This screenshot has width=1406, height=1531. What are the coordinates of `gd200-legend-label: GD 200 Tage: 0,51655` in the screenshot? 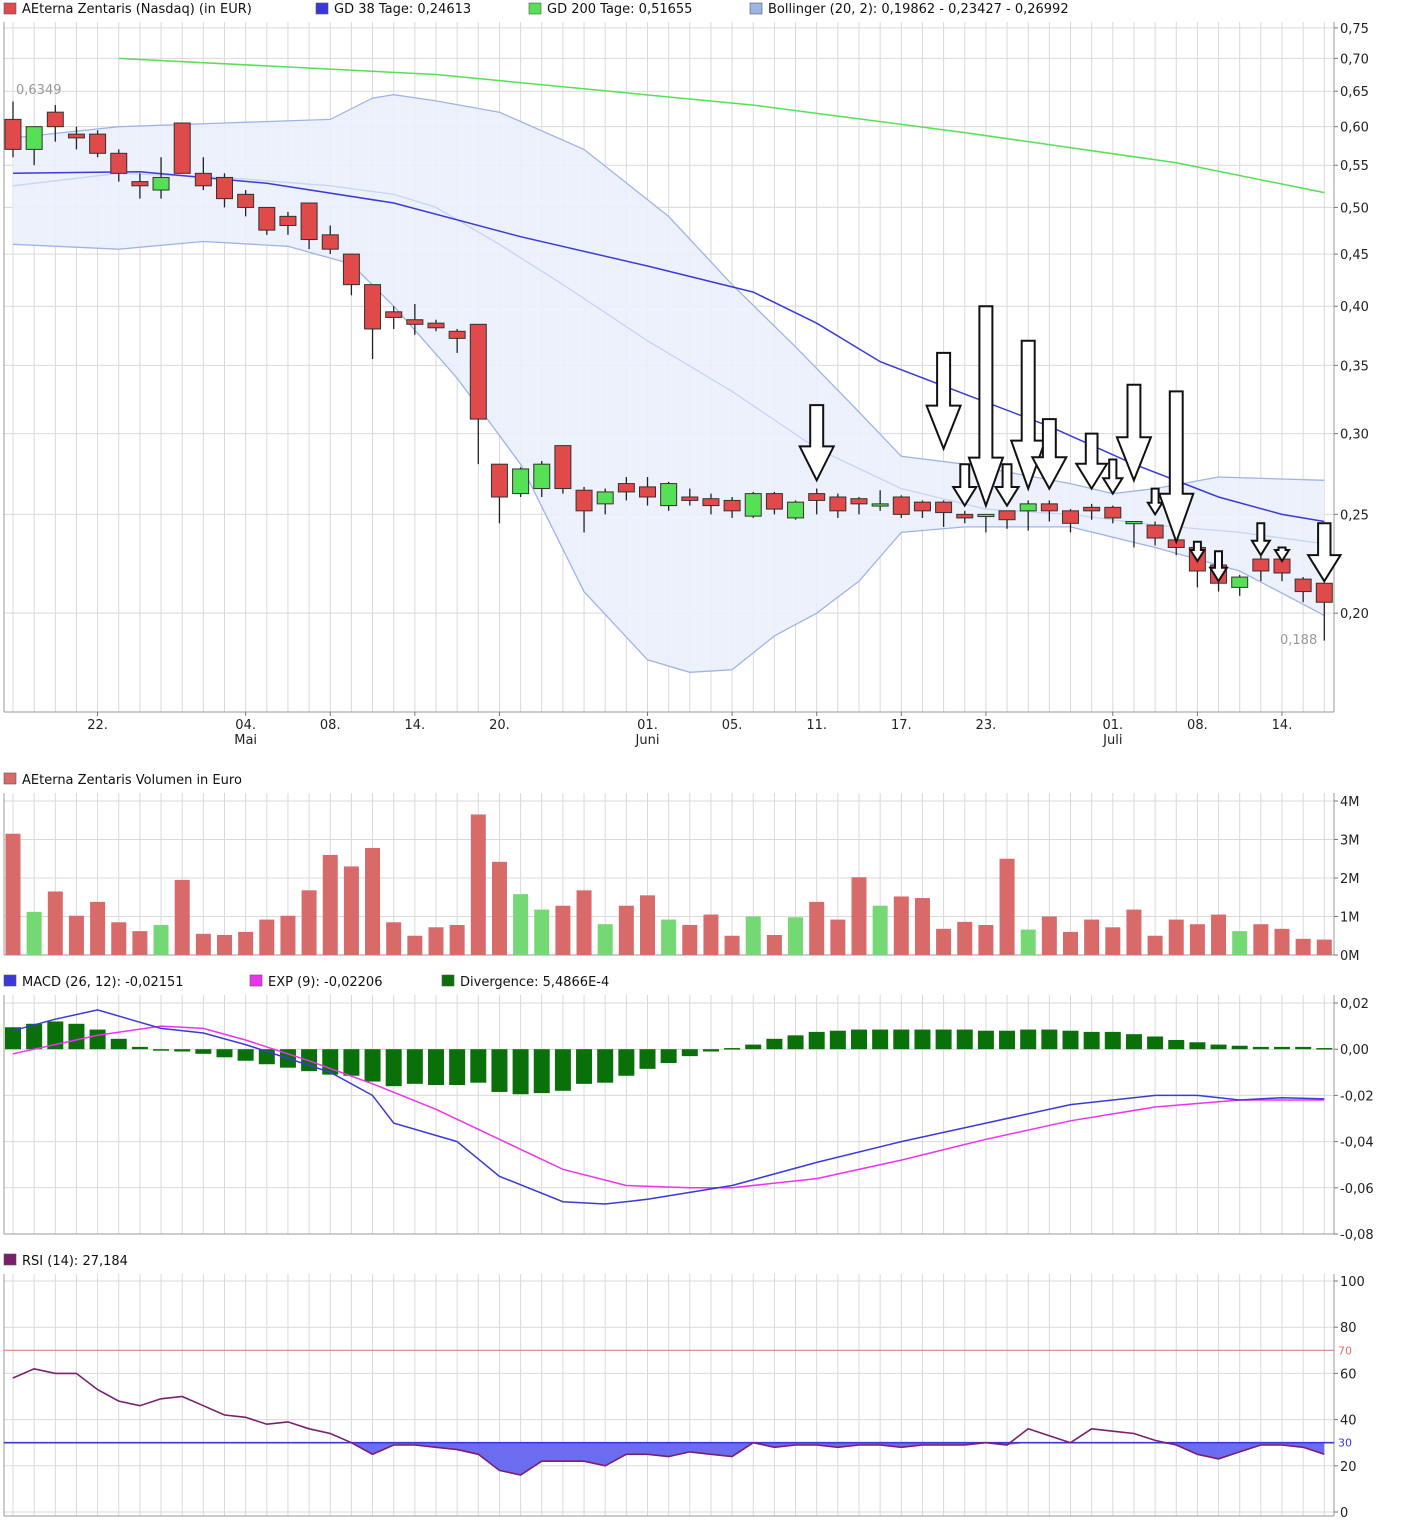 It's located at (619, 9).